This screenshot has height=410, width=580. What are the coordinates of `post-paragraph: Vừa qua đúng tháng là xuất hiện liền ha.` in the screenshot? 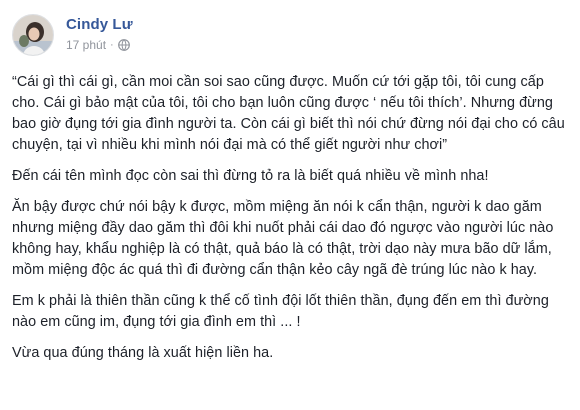 It's located at (143, 353).